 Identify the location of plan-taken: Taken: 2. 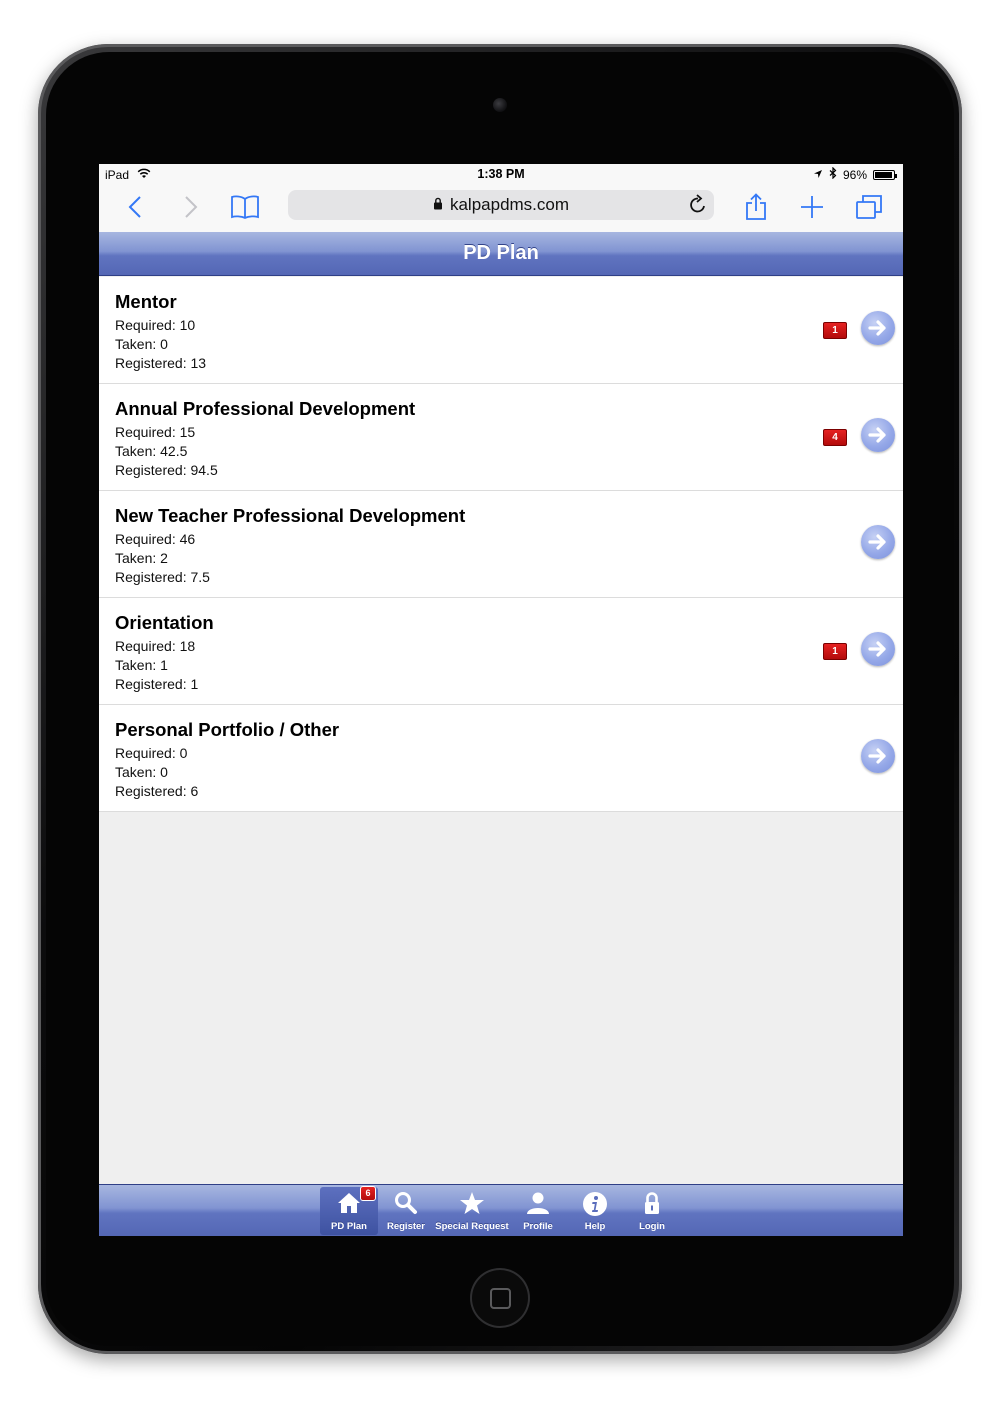
(141, 558).